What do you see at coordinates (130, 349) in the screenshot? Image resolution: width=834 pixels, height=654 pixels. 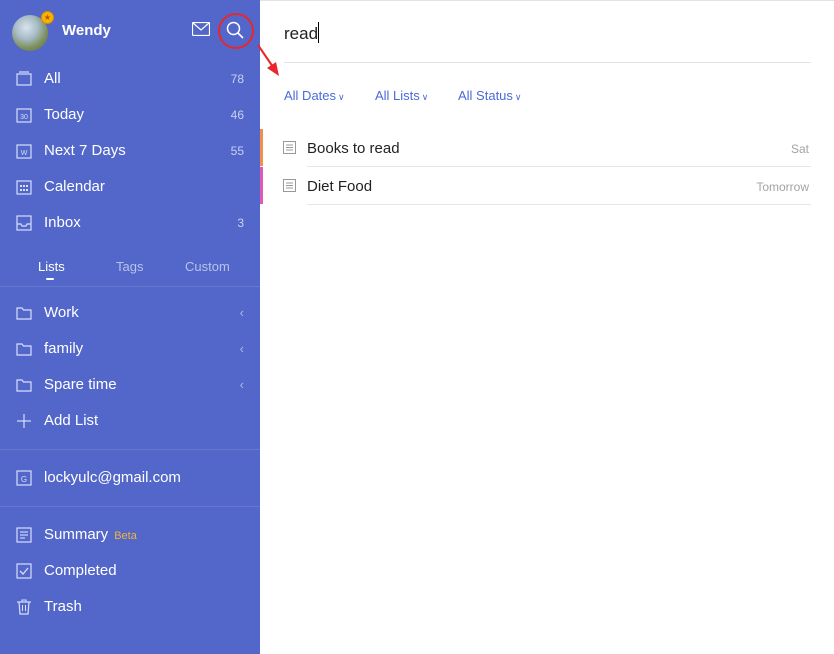 I see `list-item-family: family ‹` at bounding box center [130, 349].